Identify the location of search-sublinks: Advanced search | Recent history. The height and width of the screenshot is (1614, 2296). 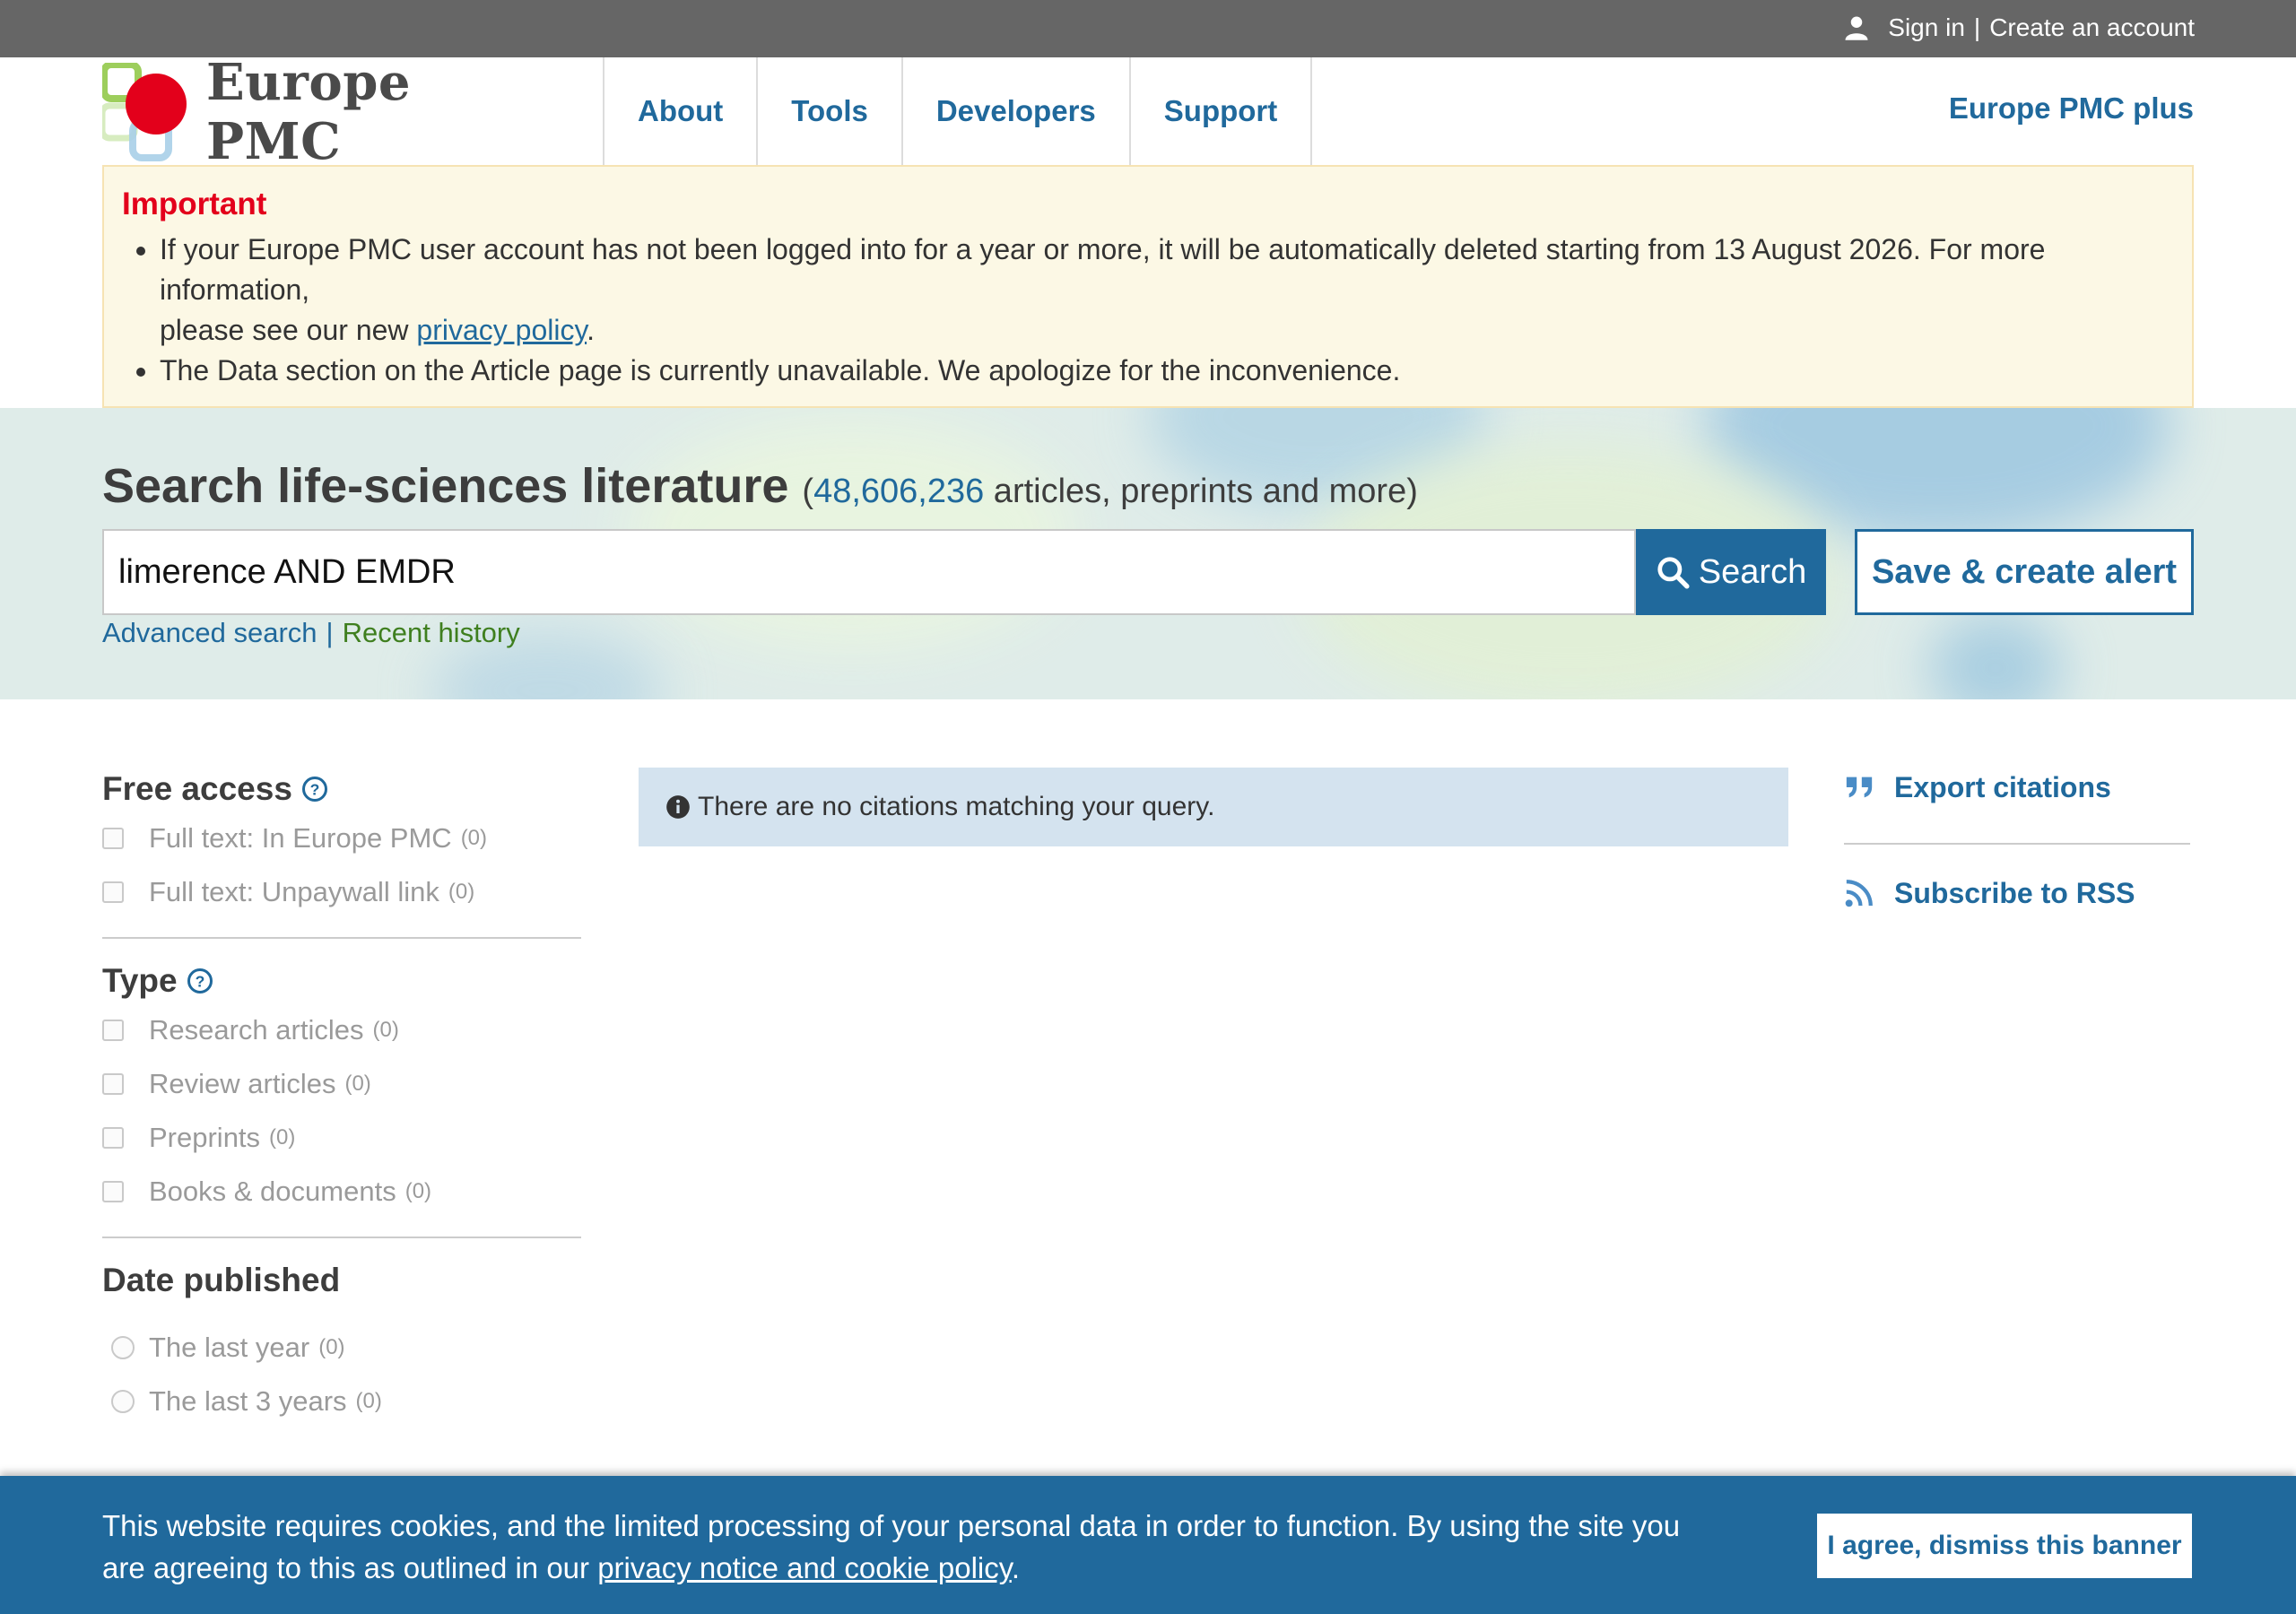
(311, 633).